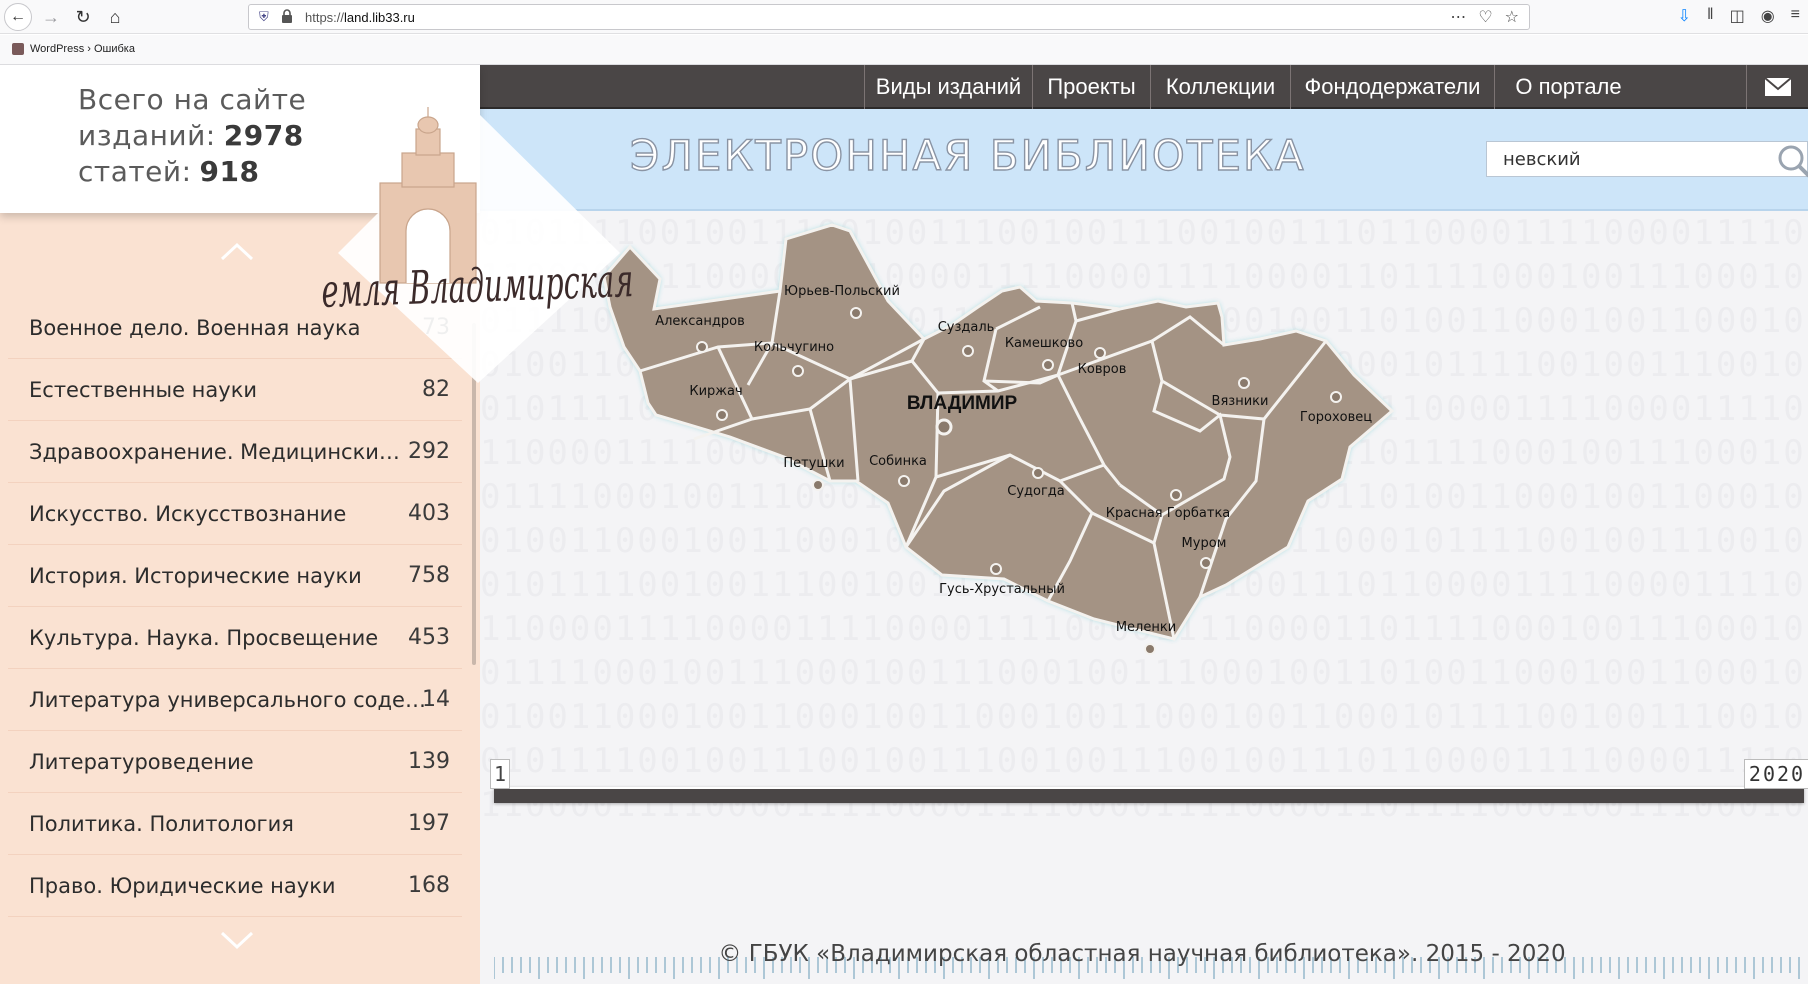  Describe the element at coordinates (1102, 369) in the screenshot. I see `svg-text: Ковров` at that location.